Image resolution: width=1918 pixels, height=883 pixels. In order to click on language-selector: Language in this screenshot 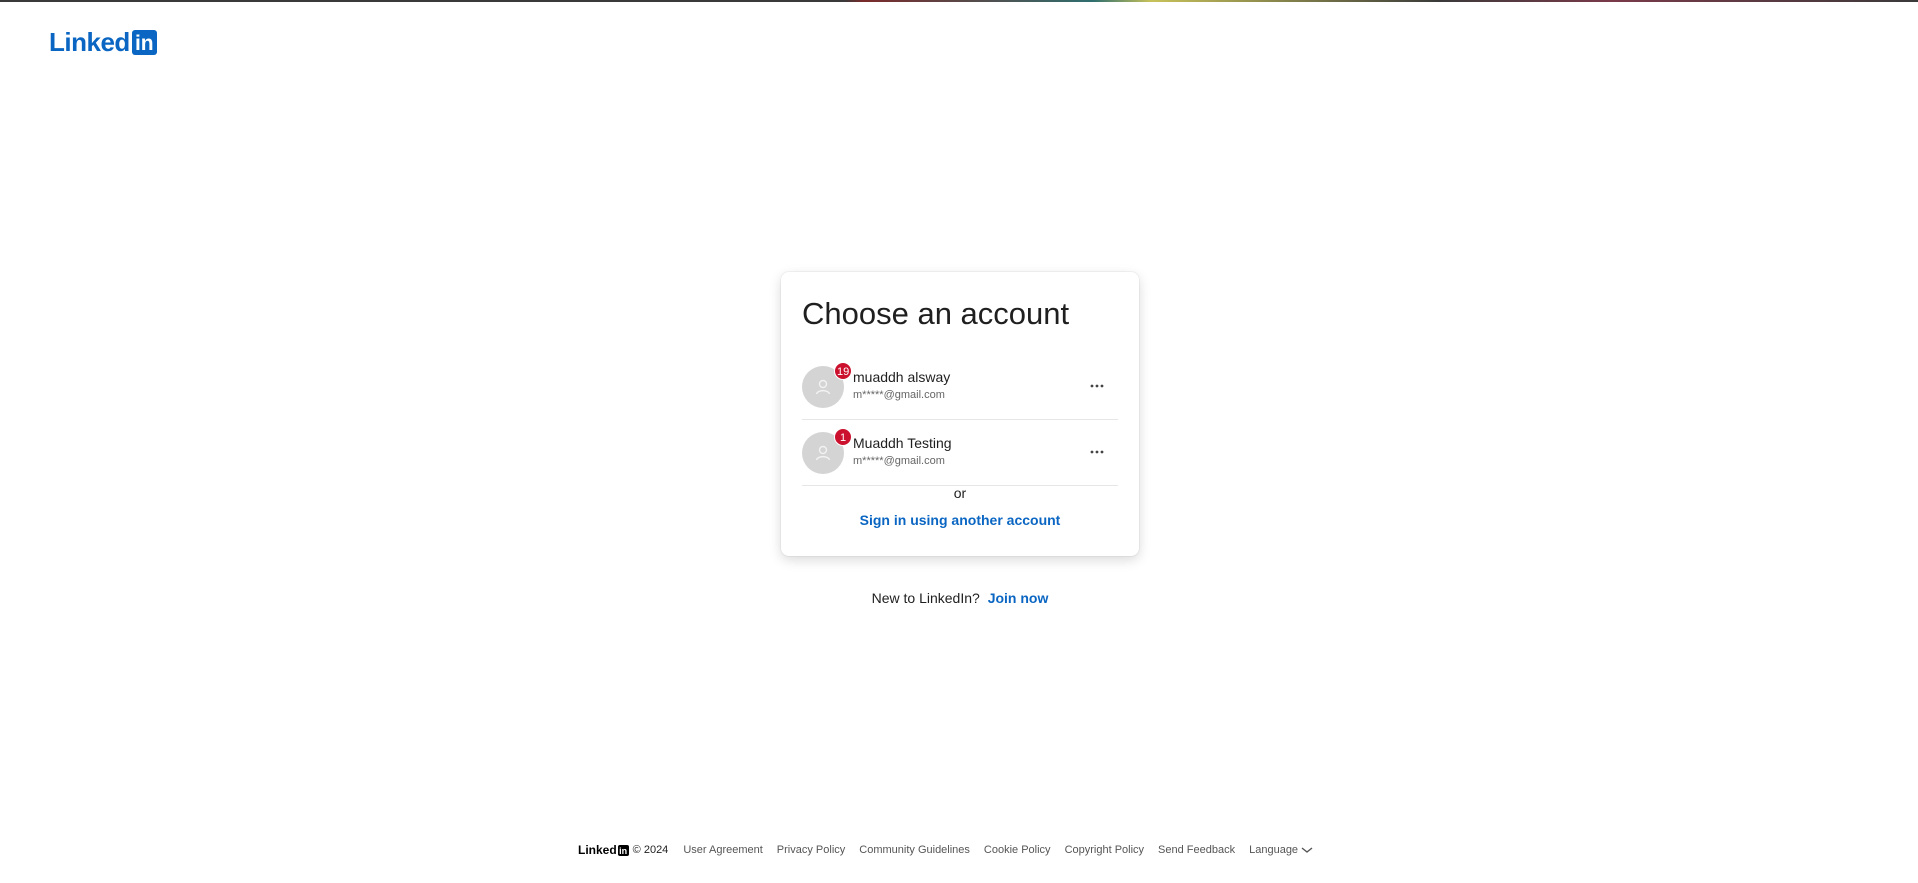, I will do `click(1281, 850)`.